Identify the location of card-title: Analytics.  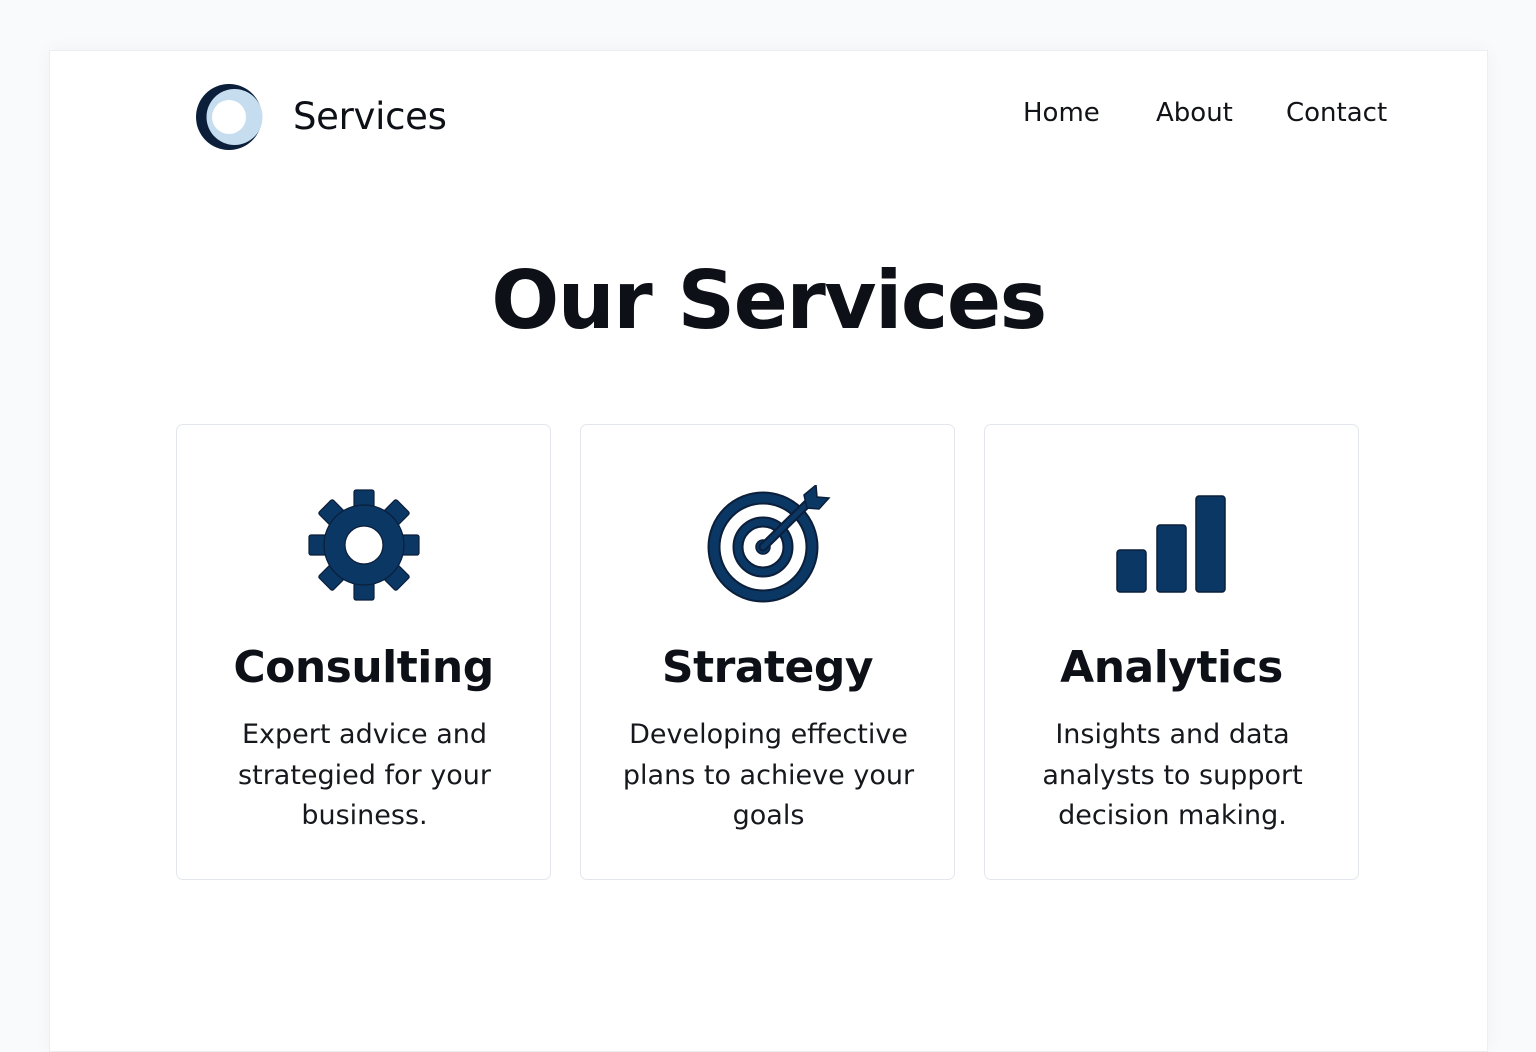
(1171, 667).